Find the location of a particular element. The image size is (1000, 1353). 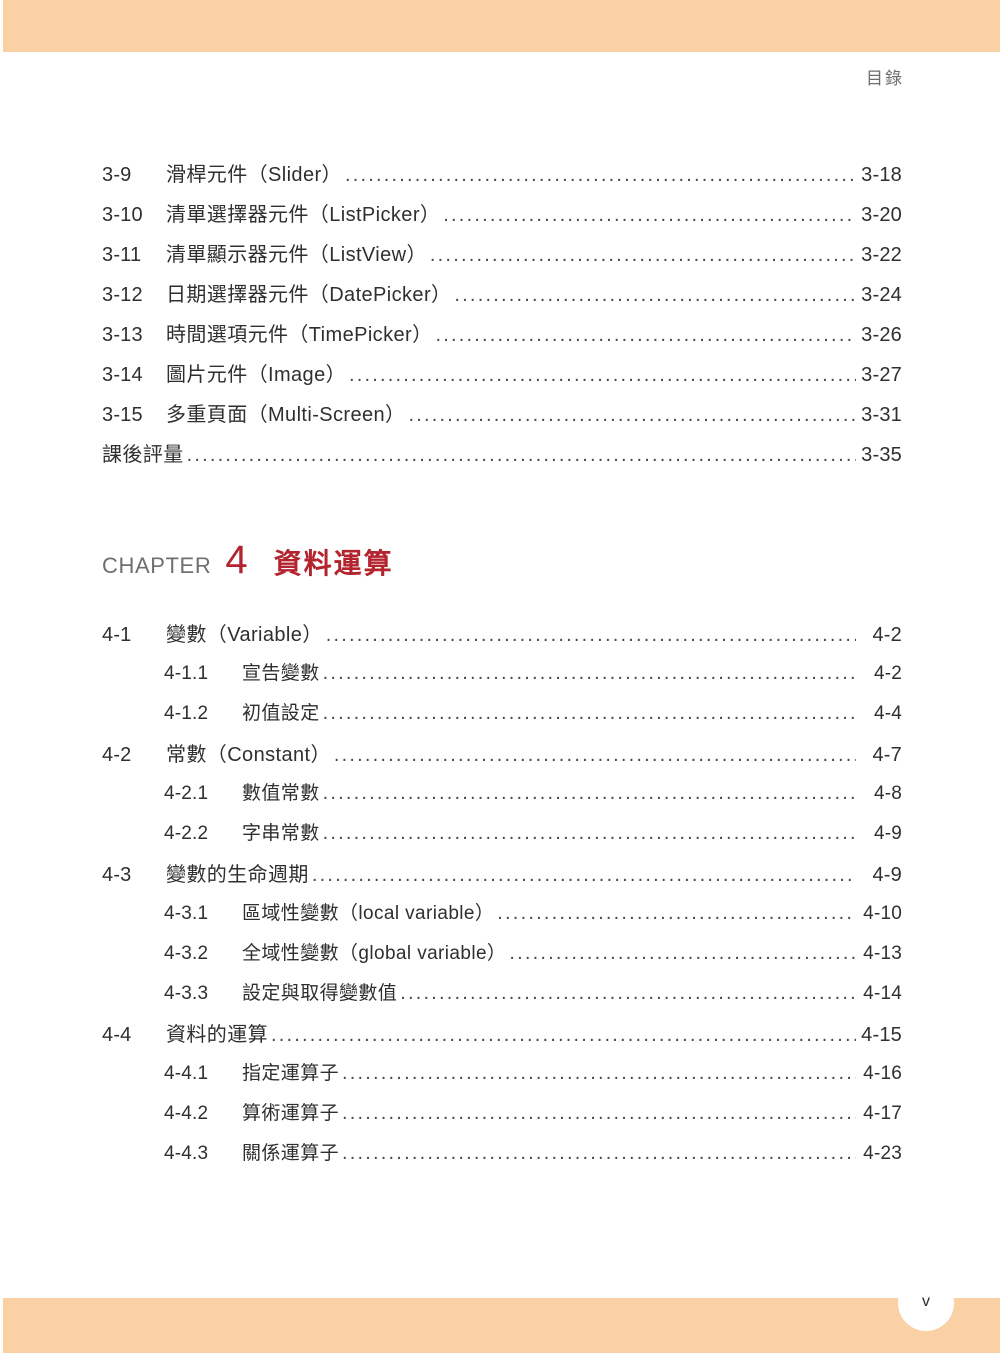

toc-entry-title: 日期選擇器元件（DatePicker） is located at coordinates (309, 295).